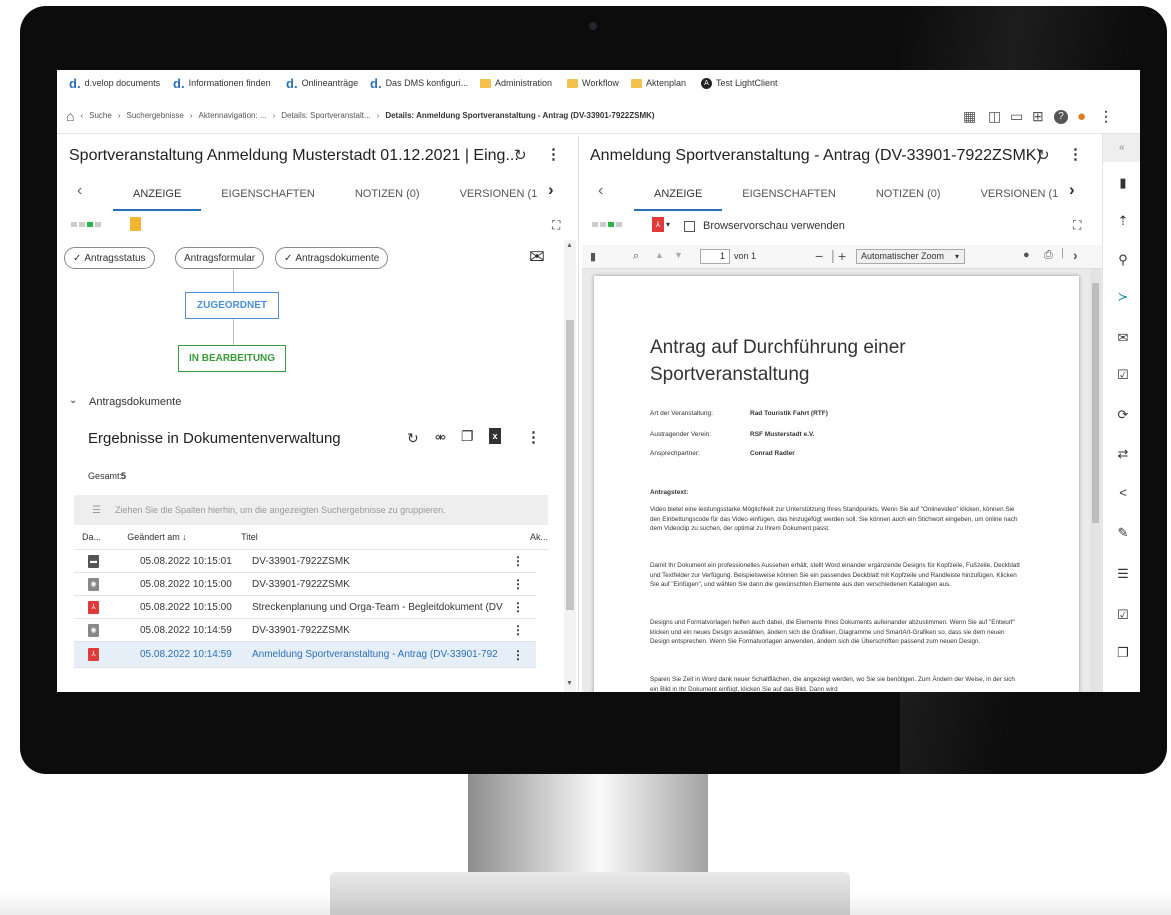  What do you see at coordinates (842, 256) in the screenshot?
I see `zoom-in-icon: +` at bounding box center [842, 256].